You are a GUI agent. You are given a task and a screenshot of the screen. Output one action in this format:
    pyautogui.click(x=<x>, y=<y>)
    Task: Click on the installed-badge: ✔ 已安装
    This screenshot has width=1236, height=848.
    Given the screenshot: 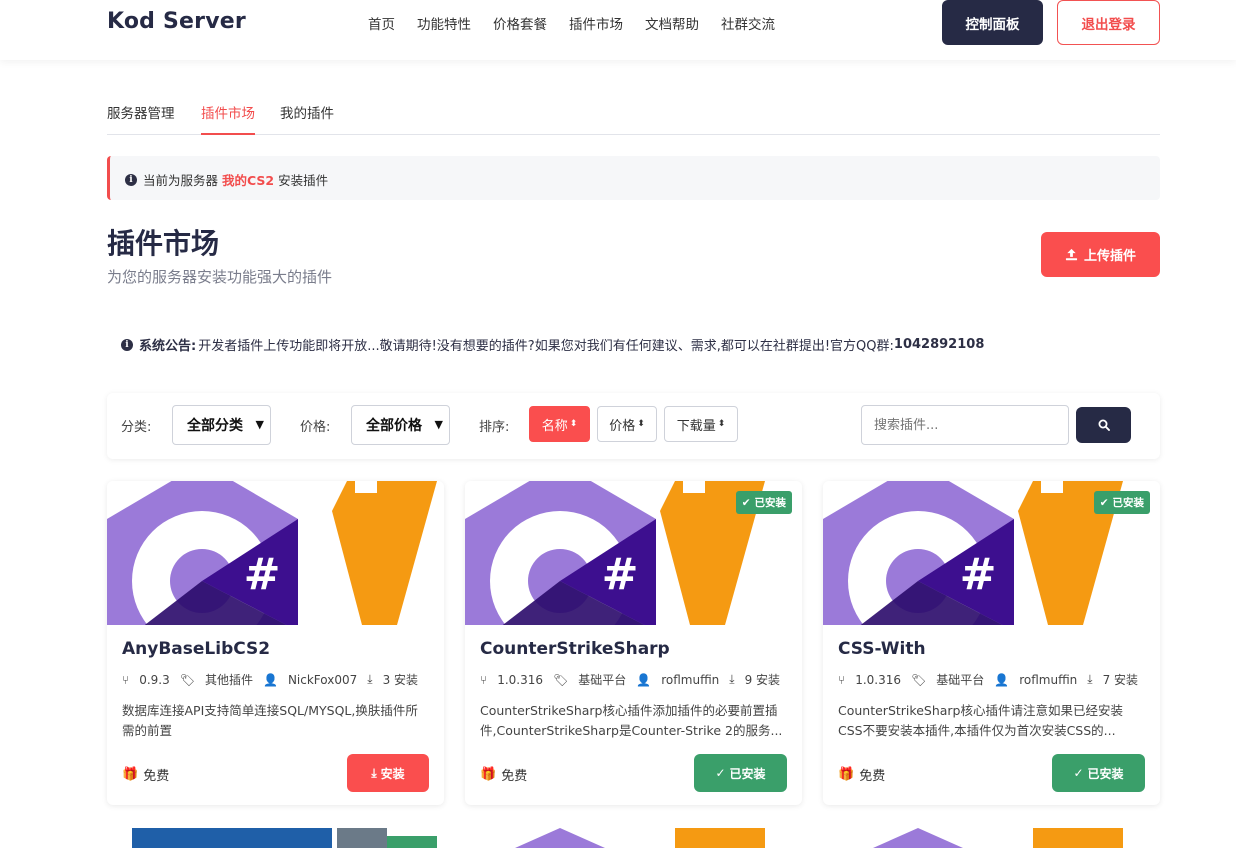 What is the action you would take?
    pyautogui.click(x=1121, y=502)
    